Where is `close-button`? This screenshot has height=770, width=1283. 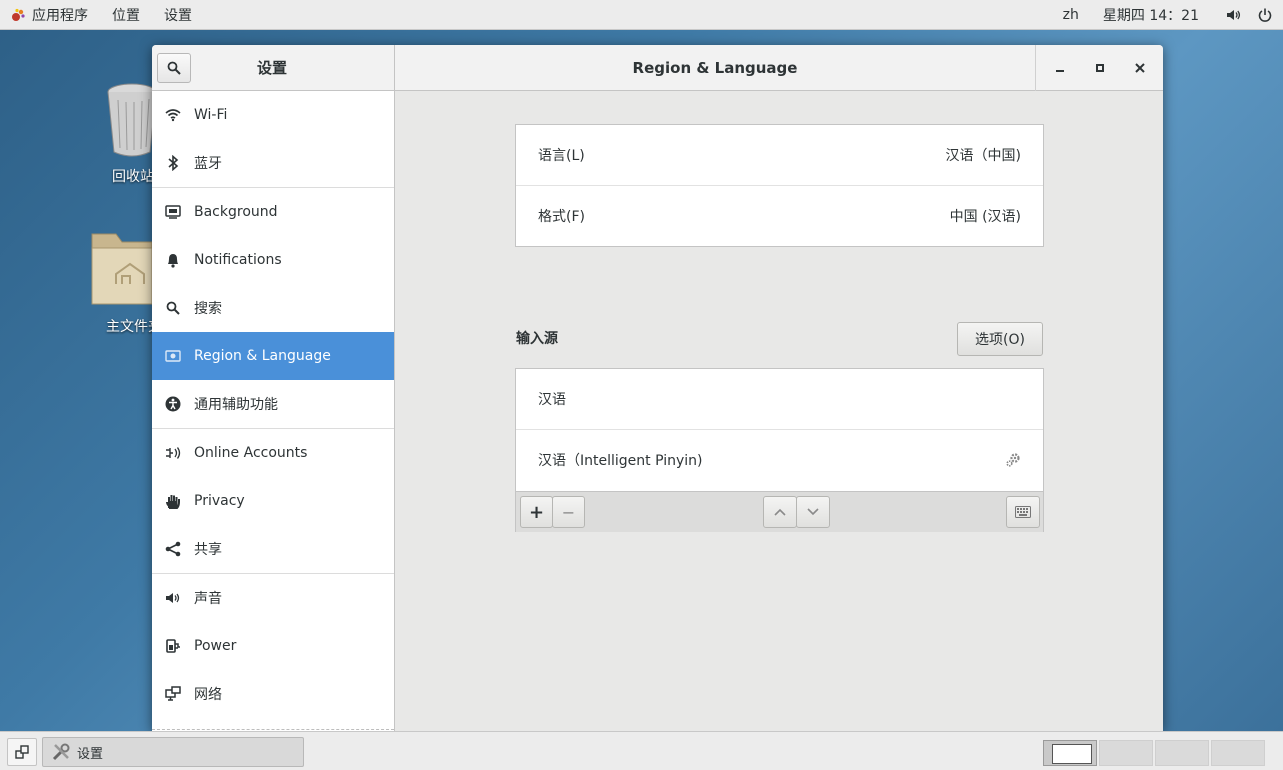
close-button is located at coordinates (1140, 68).